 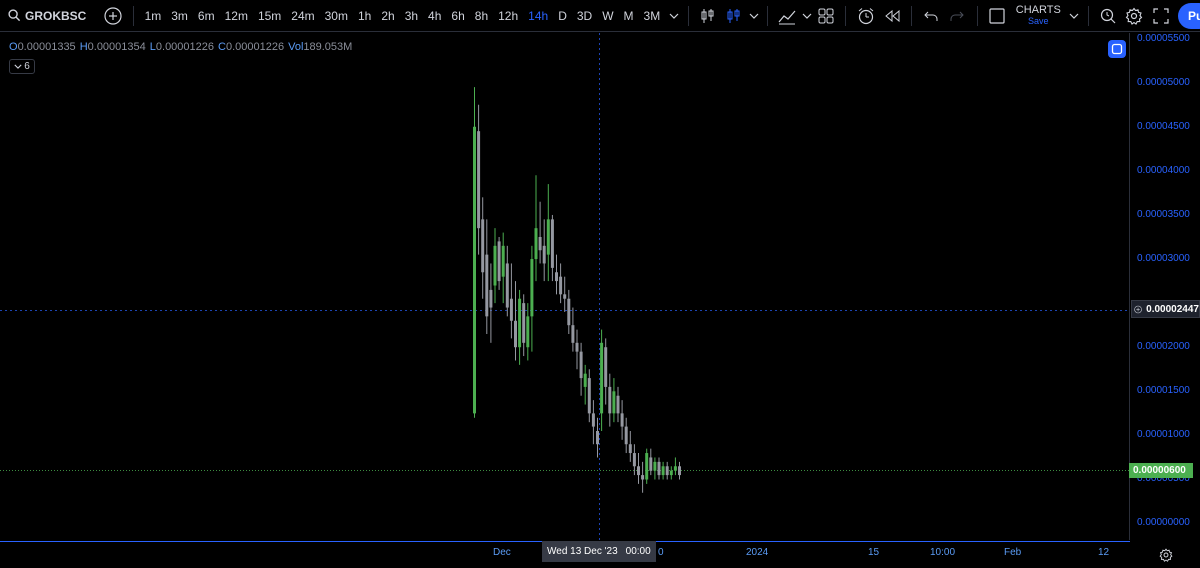 I want to click on price-tick-label: 0.00005000, so click(x=1163, y=82).